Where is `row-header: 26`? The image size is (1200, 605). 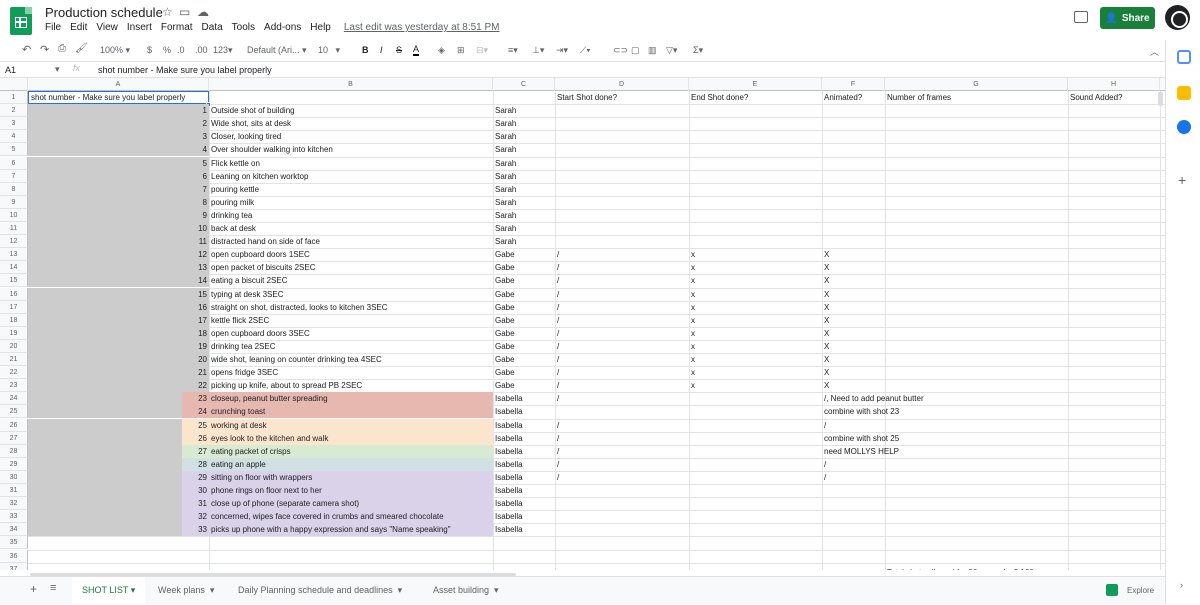 row-header: 26 is located at coordinates (14, 425).